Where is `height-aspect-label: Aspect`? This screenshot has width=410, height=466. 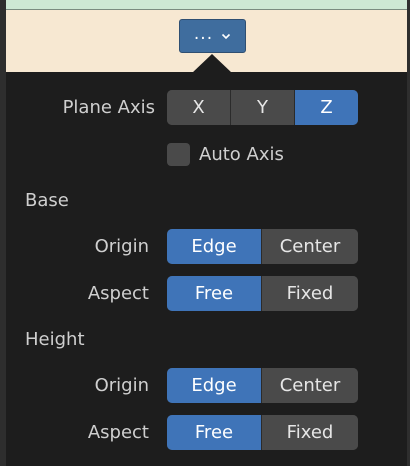 height-aspect-label: Aspect is located at coordinates (118, 432).